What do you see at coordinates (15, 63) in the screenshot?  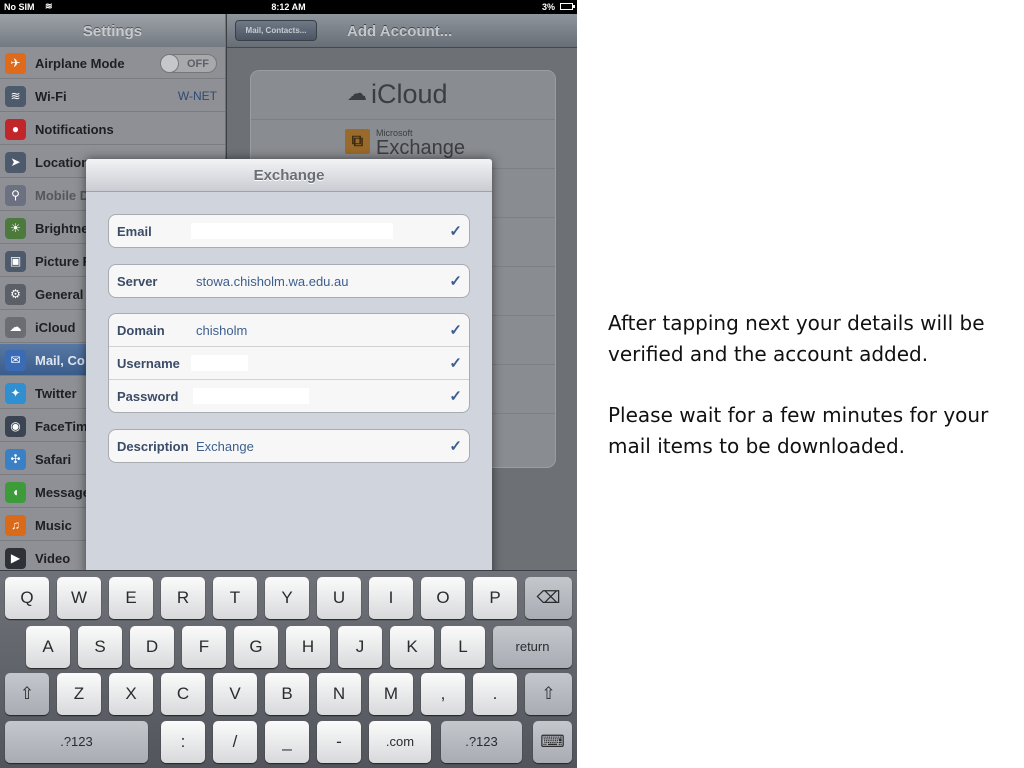 I see `airplane-icon: ✈` at bounding box center [15, 63].